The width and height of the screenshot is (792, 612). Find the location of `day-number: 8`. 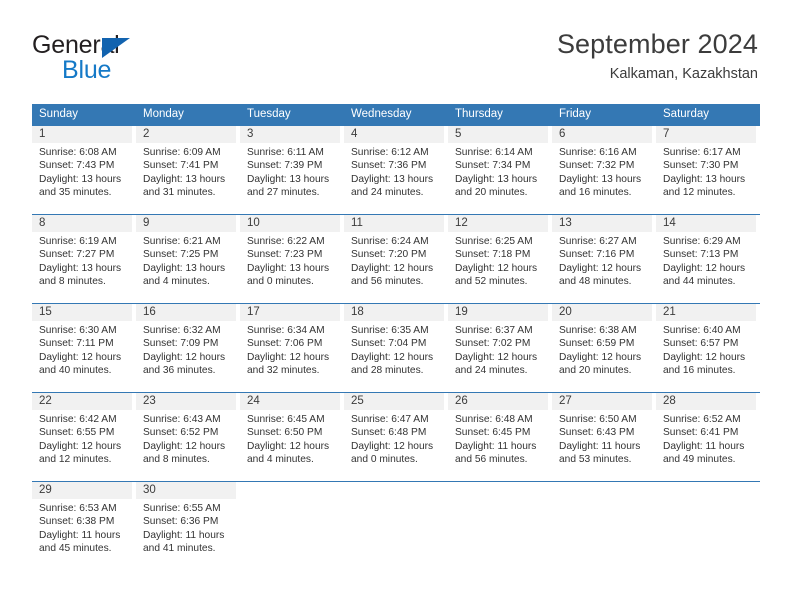

day-number: 8 is located at coordinates (82, 223).